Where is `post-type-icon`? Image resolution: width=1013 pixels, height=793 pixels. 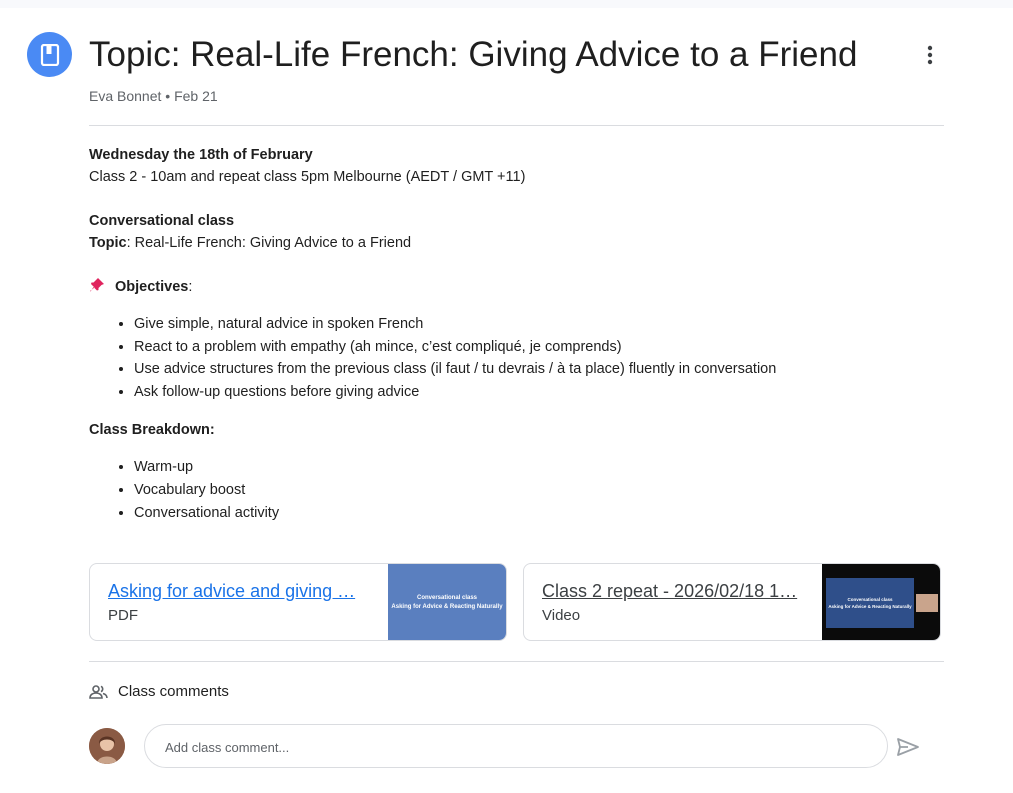 post-type-icon is located at coordinates (49, 54).